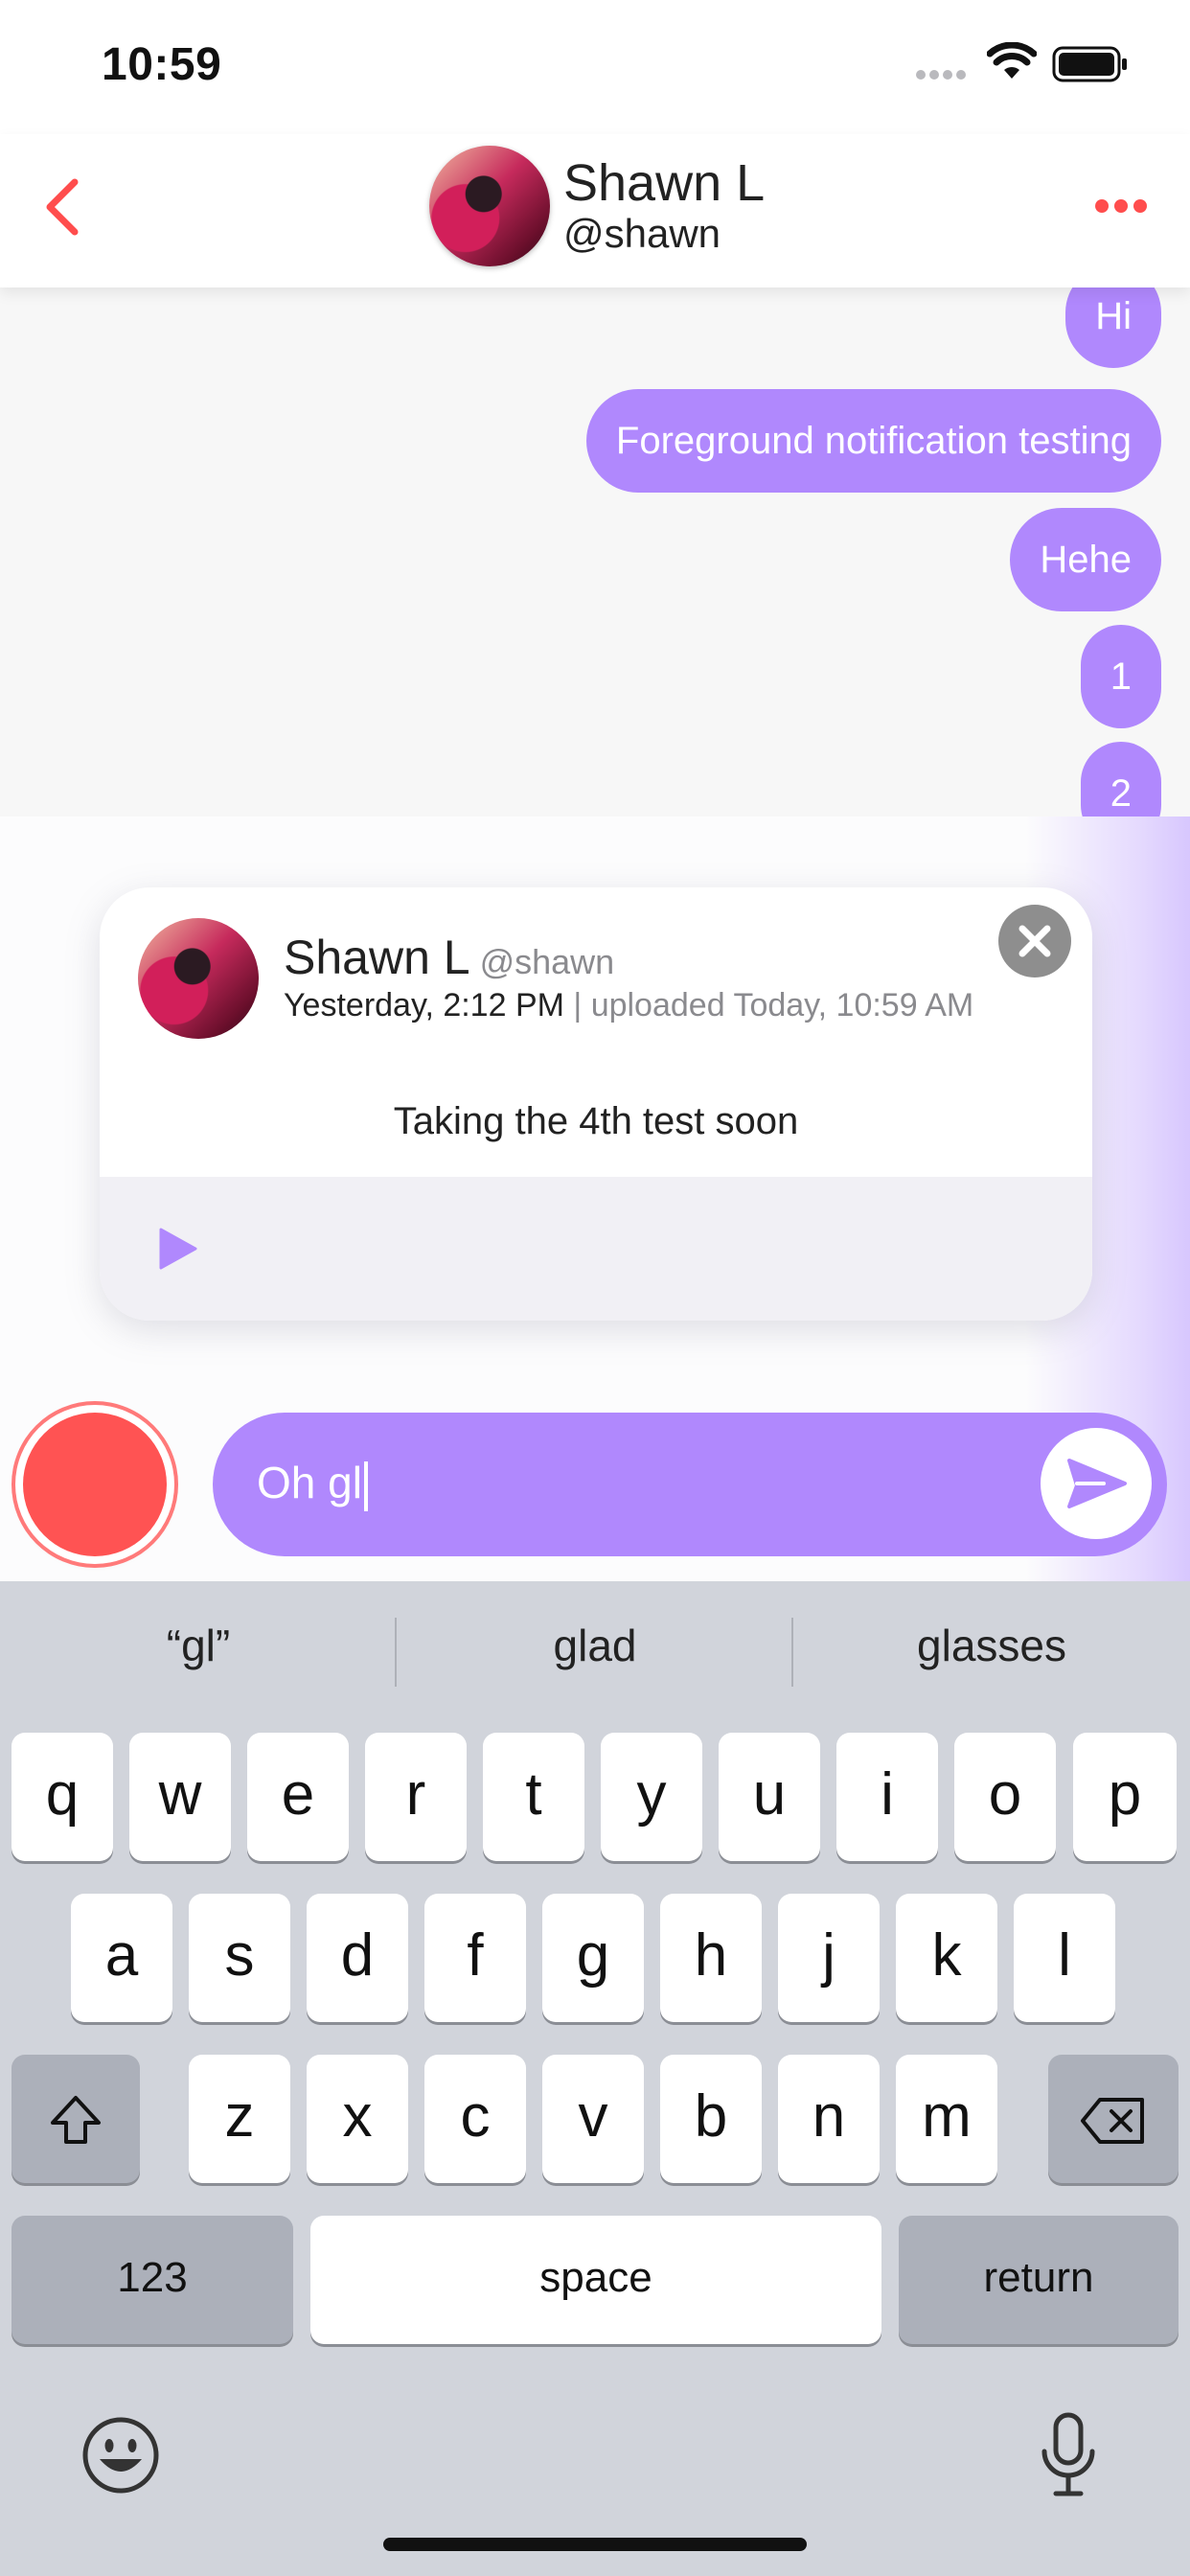 This screenshot has width=1190, height=2576. Describe the element at coordinates (690, 1484) in the screenshot. I see `message-input: Oh gl` at that location.